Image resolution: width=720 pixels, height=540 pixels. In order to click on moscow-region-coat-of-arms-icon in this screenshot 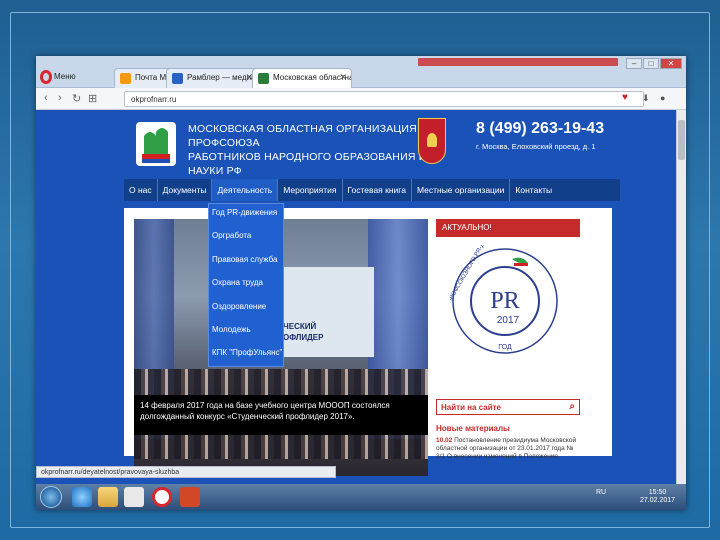, I will do `click(432, 141)`.